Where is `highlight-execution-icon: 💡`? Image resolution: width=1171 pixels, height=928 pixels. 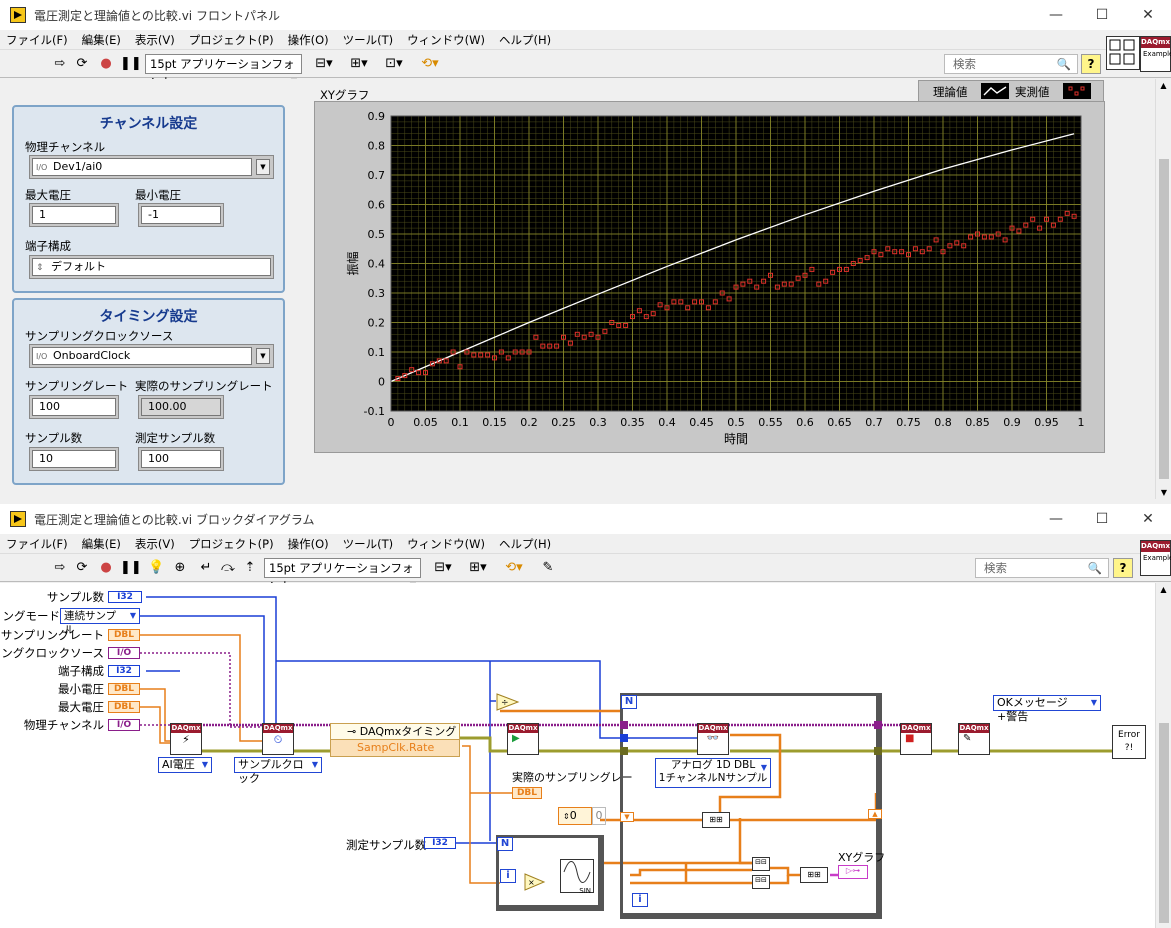
highlight-execution-icon: 💡 is located at coordinates (156, 568).